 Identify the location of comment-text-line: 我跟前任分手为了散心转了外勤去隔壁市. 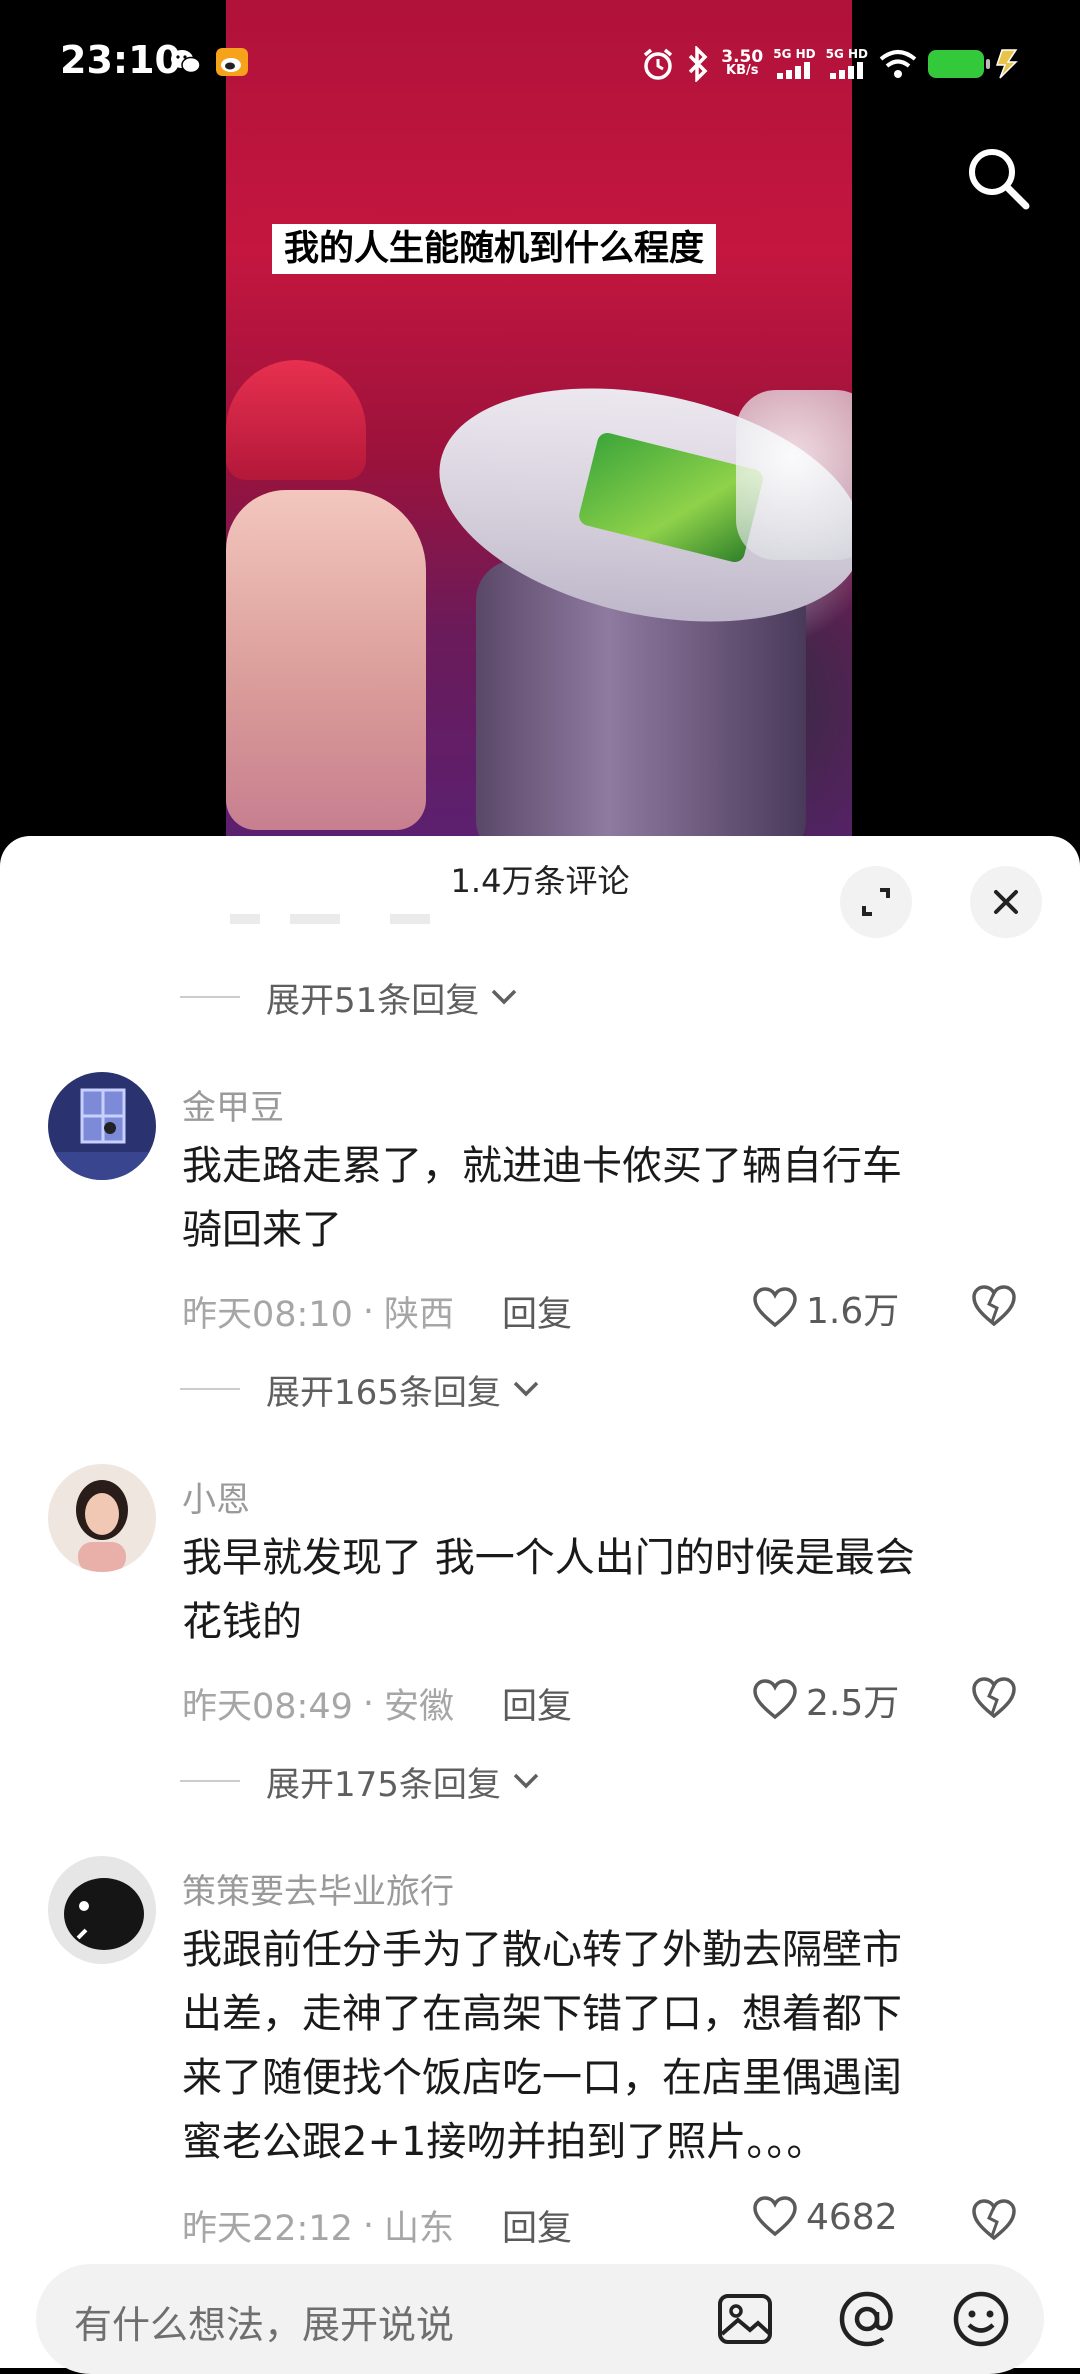
(542, 1950).